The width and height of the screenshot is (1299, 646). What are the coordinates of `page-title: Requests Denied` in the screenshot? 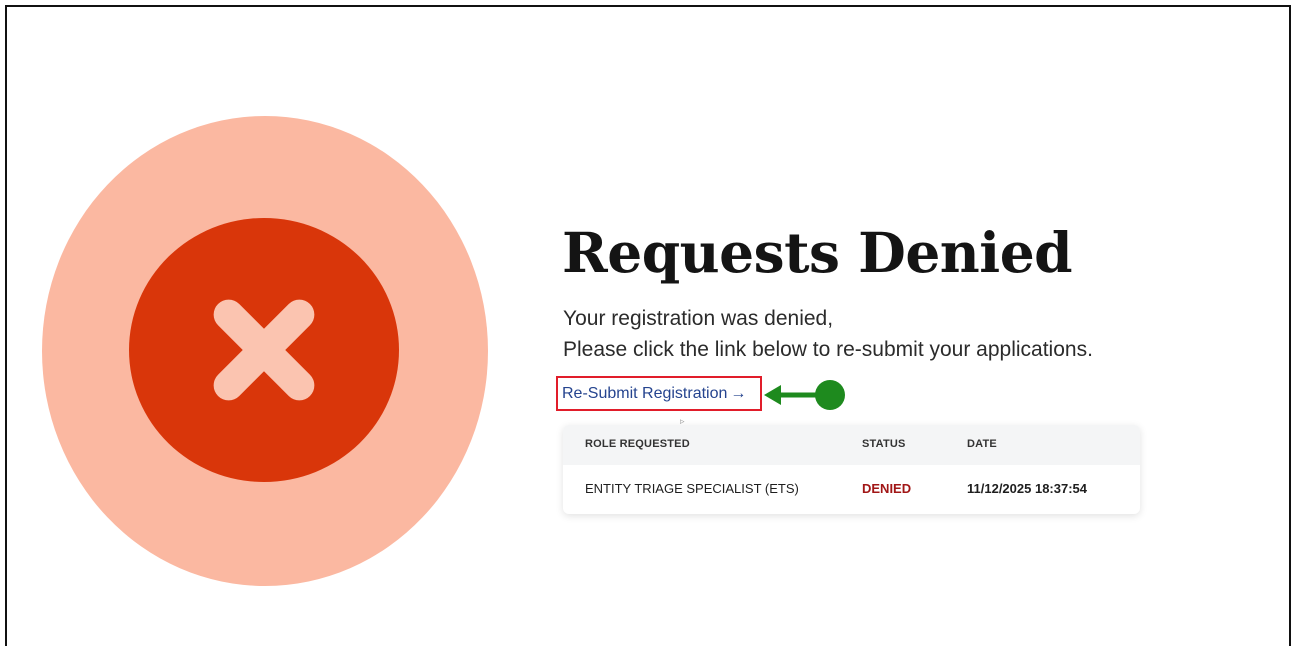 It's located at (817, 252).